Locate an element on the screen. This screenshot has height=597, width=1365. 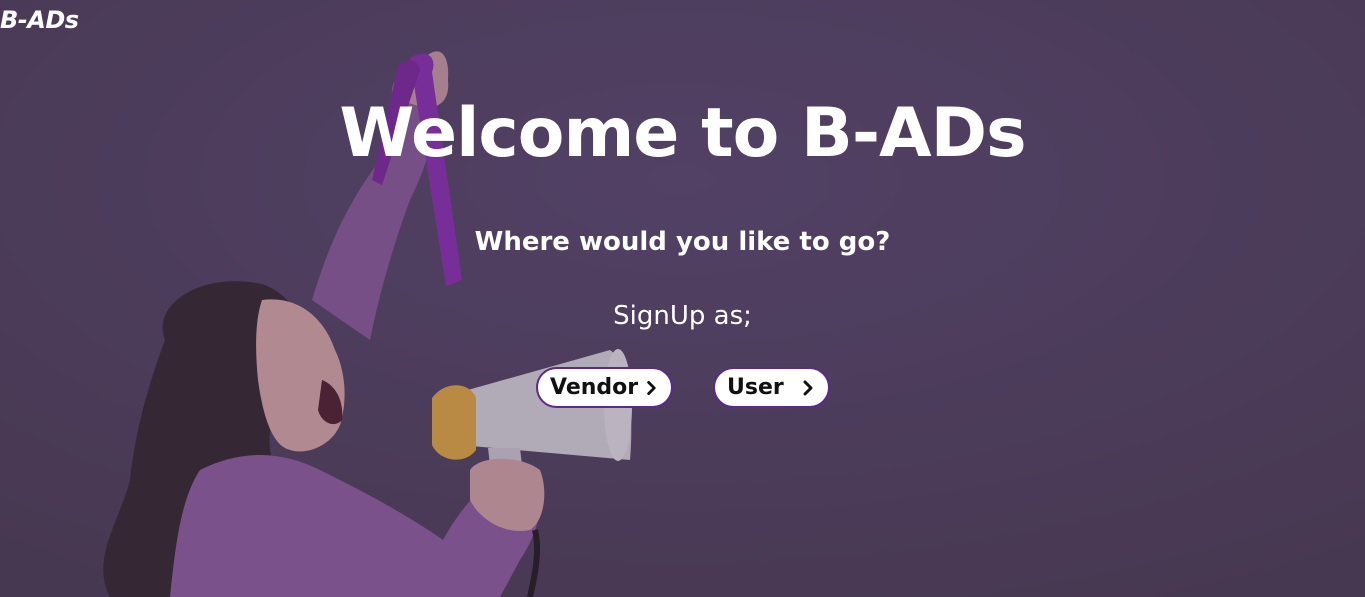
signup-vendor-button: Vendor is located at coordinates (604, 387).